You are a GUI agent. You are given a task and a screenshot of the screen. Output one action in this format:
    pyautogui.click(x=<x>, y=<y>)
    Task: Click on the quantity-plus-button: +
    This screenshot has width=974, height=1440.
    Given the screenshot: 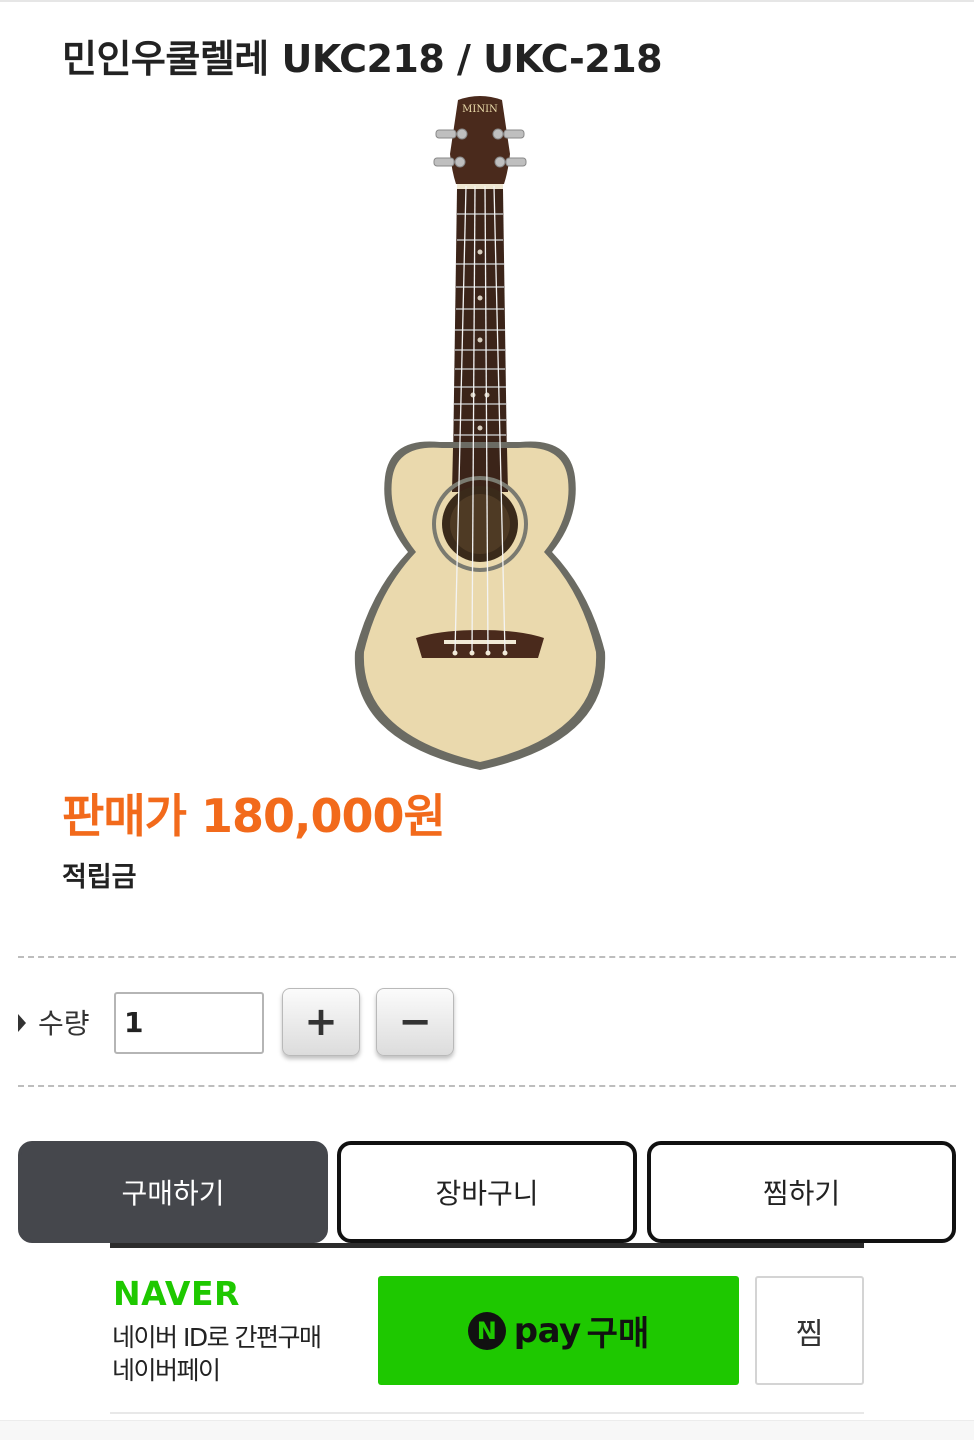 What is the action you would take?
    pyautogui.click(x=321, y=1022)
    